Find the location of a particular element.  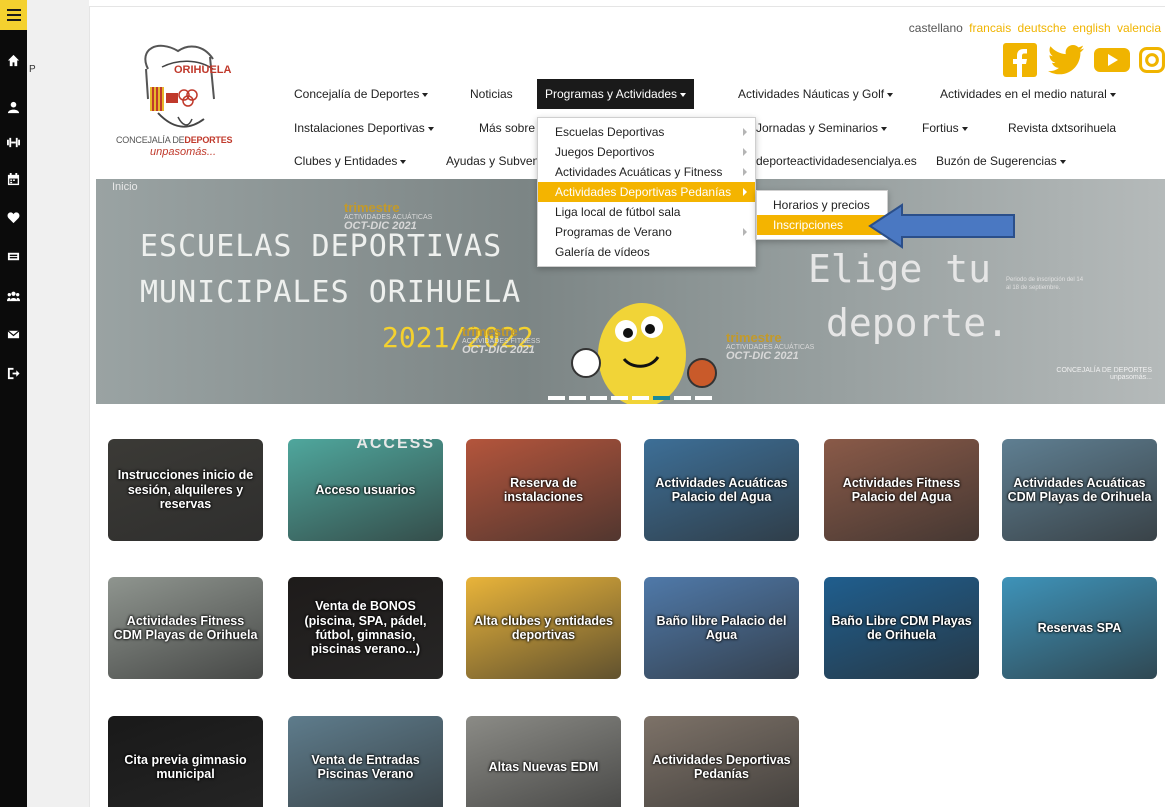

sidebar-item-groups is located at coordinates (13, 296).